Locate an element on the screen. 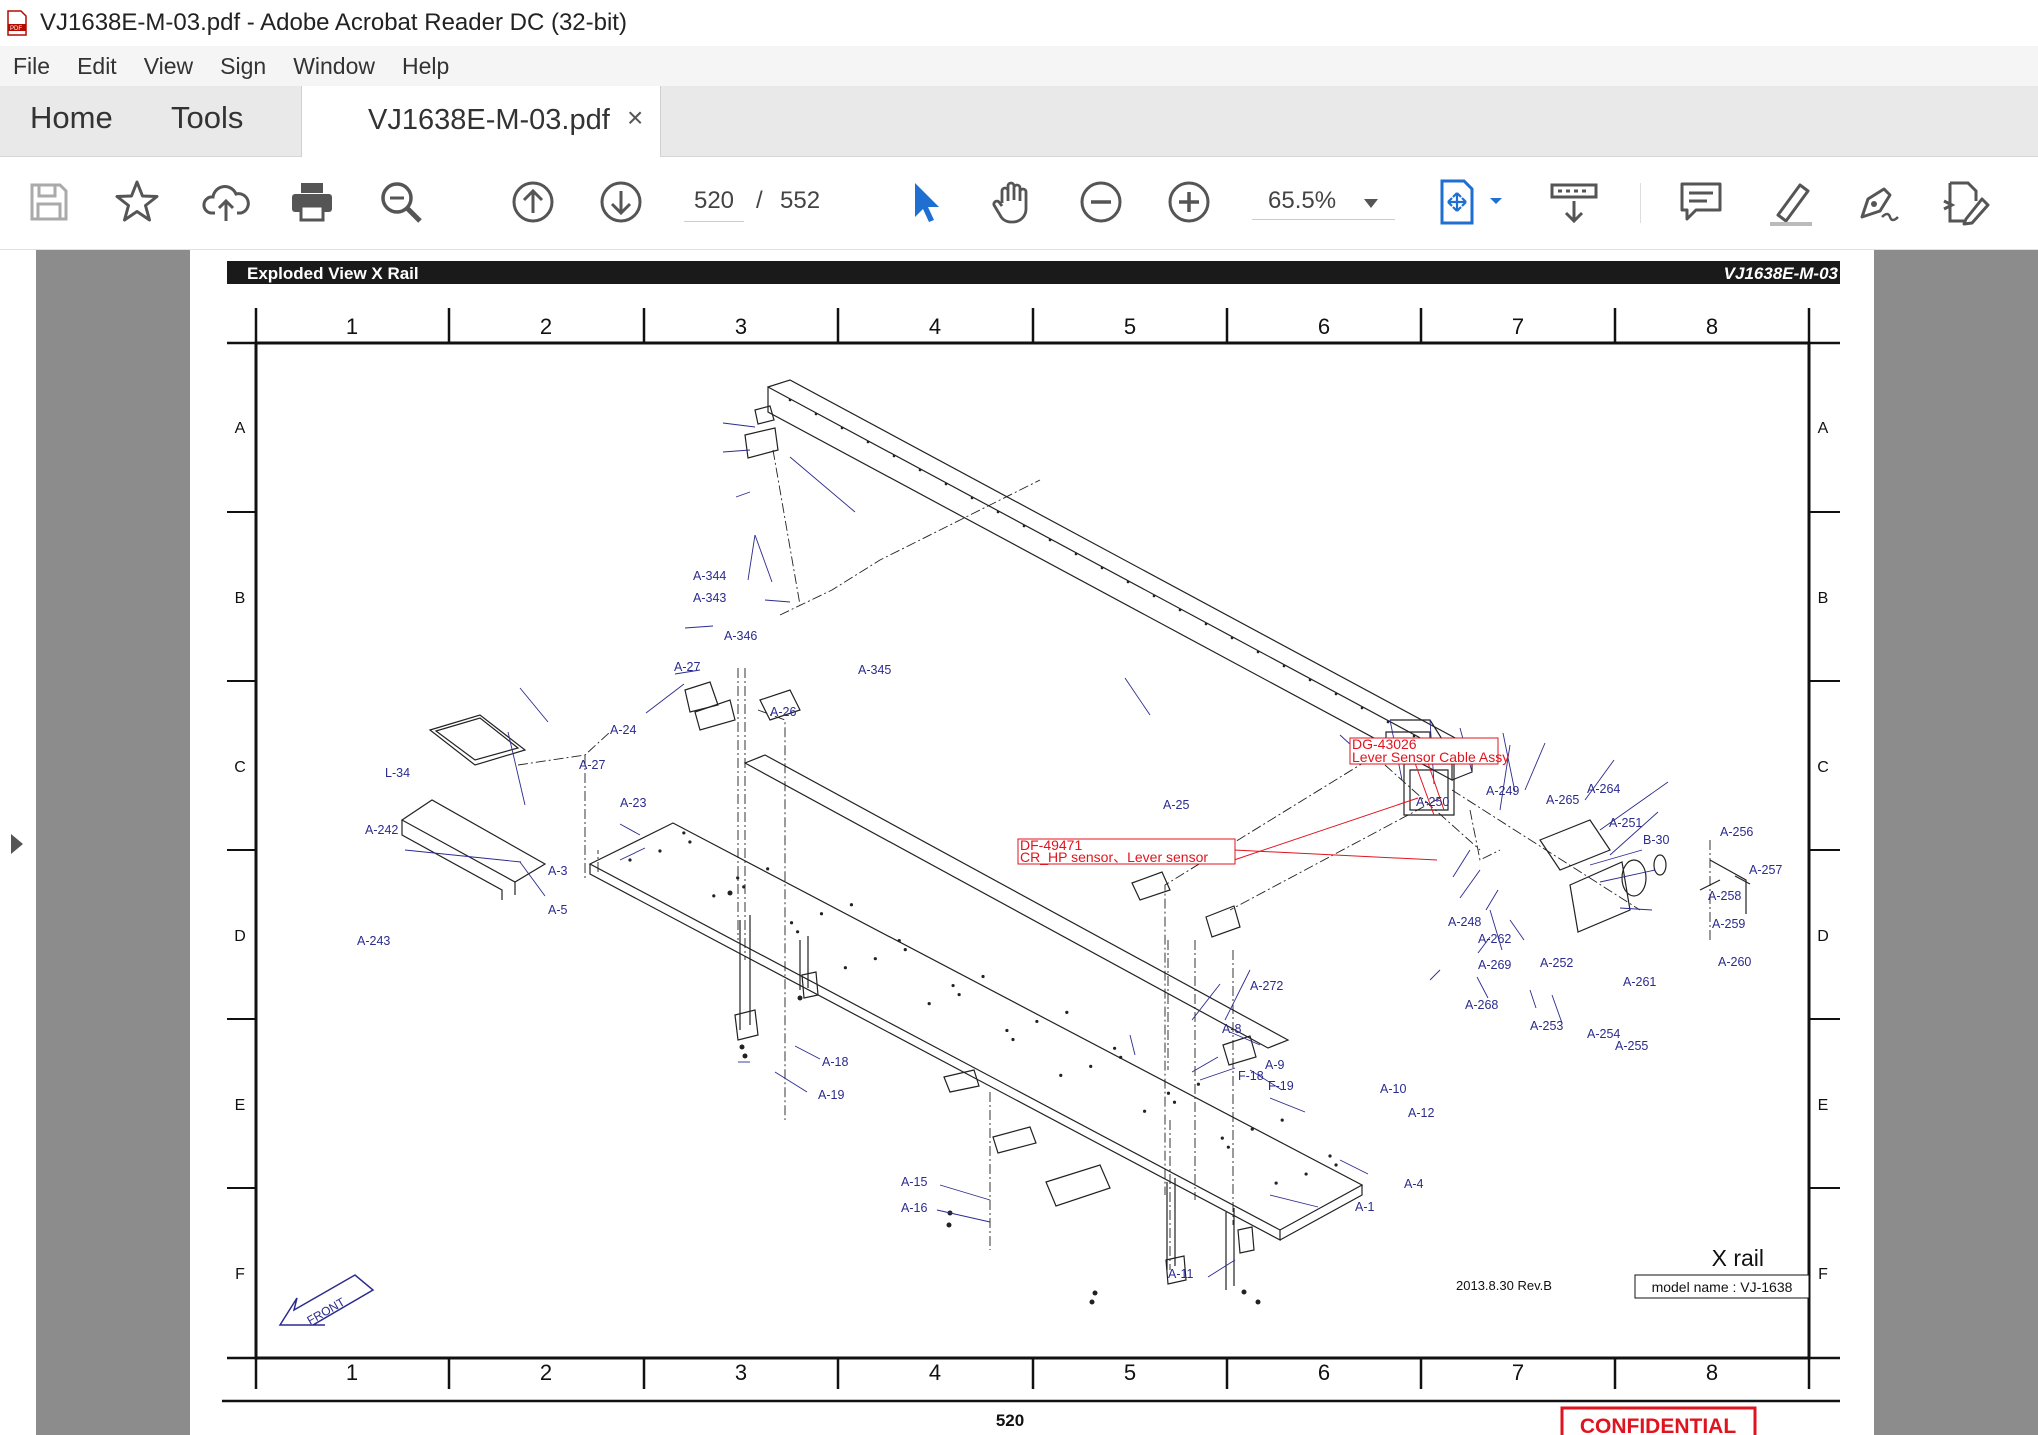 This screenshot has height=1435, width=2038. part-label: A-344 is located at coordinates (709, 576).